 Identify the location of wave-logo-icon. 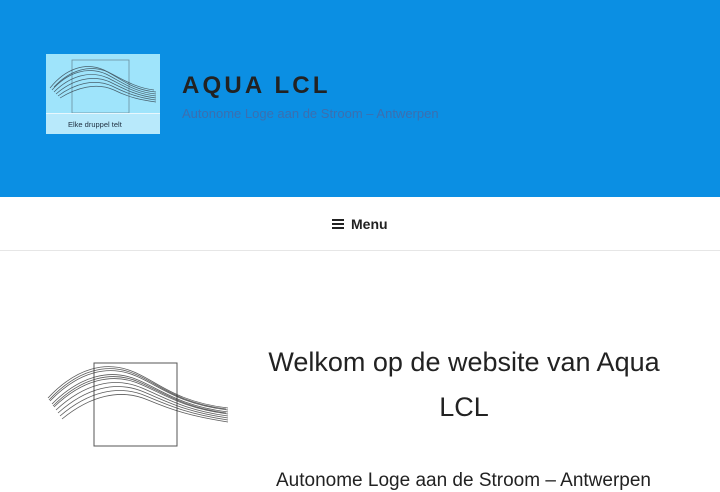
(138, 404).